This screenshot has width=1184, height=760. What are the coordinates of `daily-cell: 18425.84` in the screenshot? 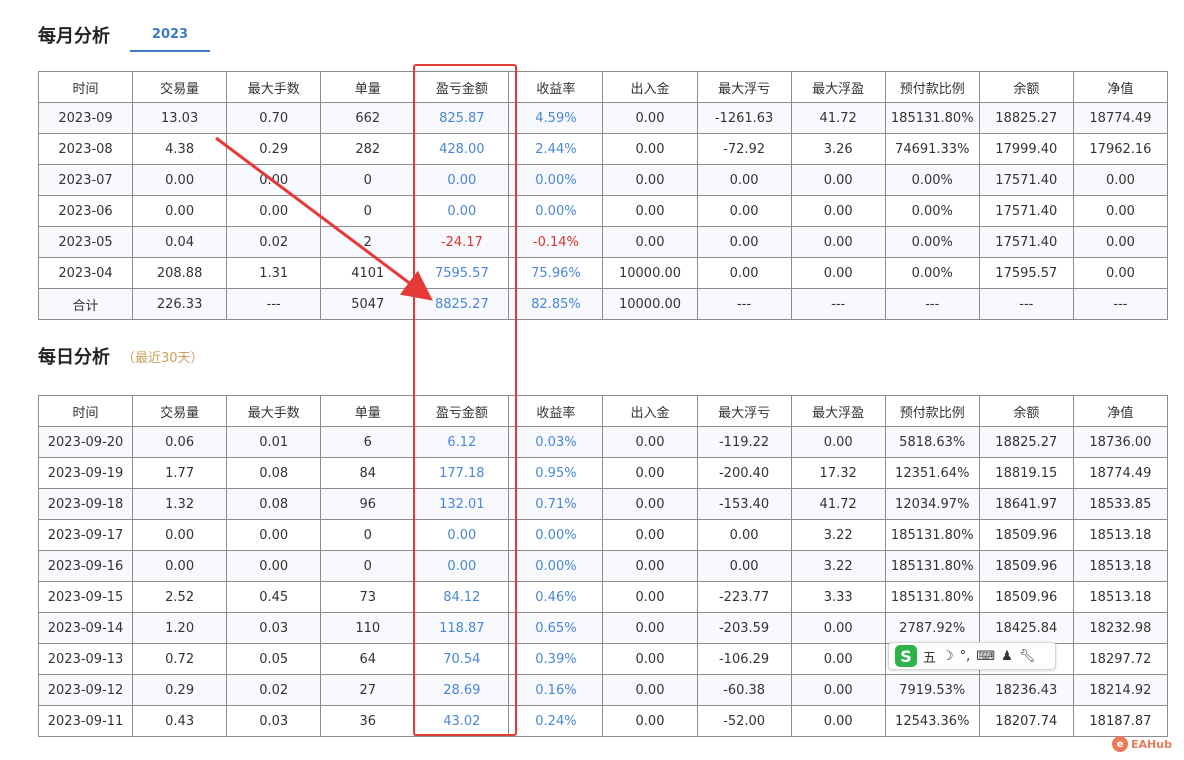 It's located at (1026, 628).